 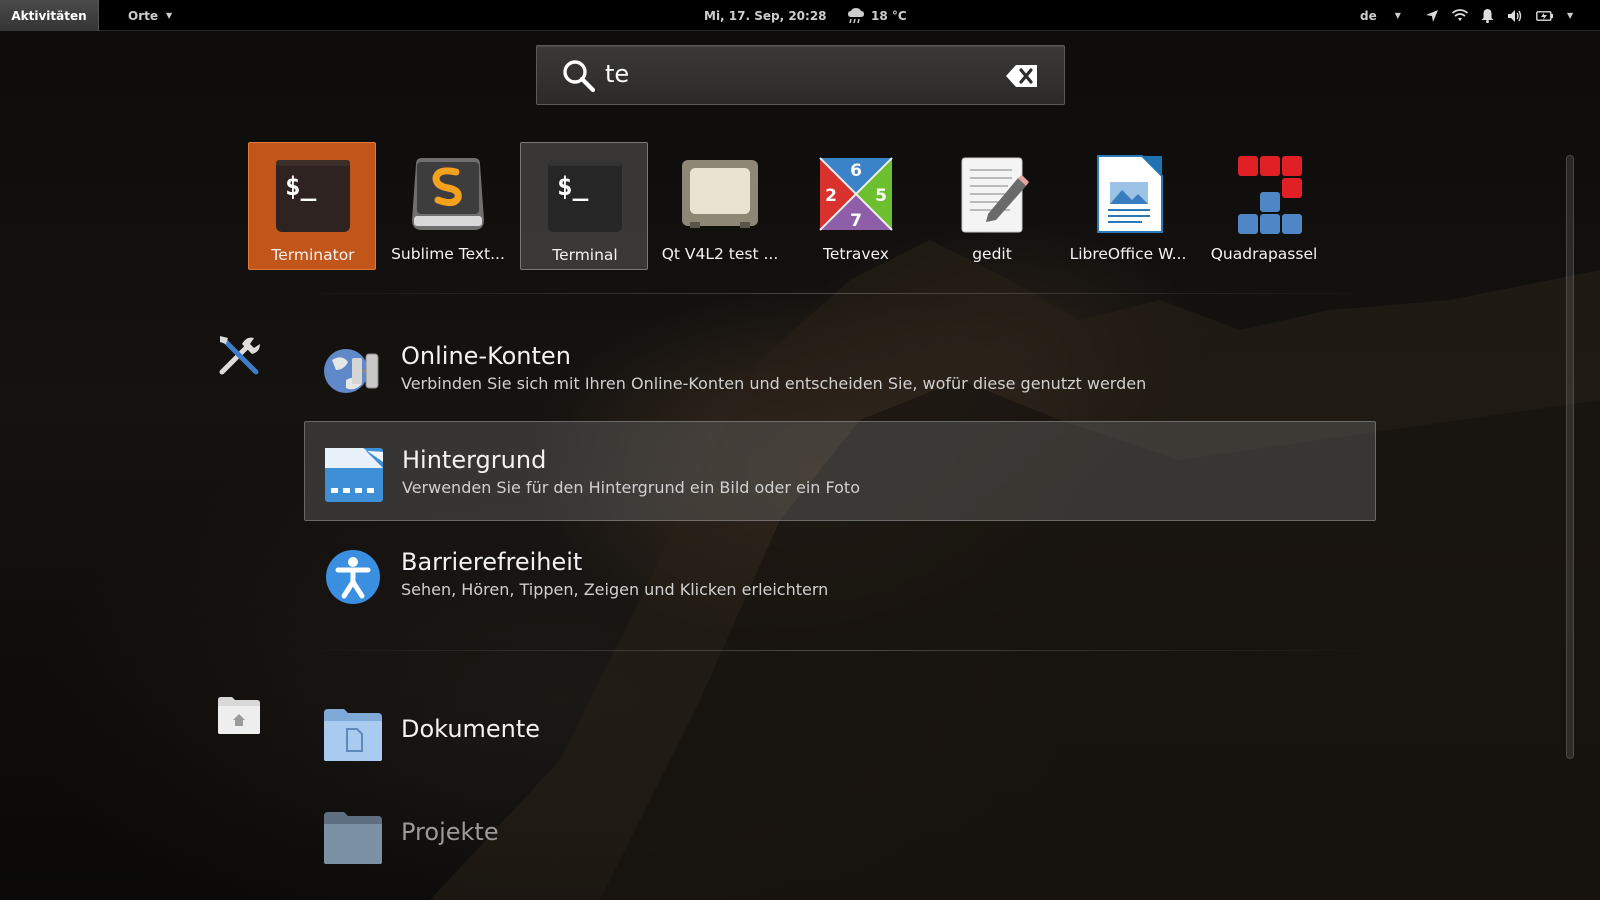 What do you see at coordinates (239, 357) in the screenshot?
I see `settings-provider-icon` at bounding box center [239, 357].